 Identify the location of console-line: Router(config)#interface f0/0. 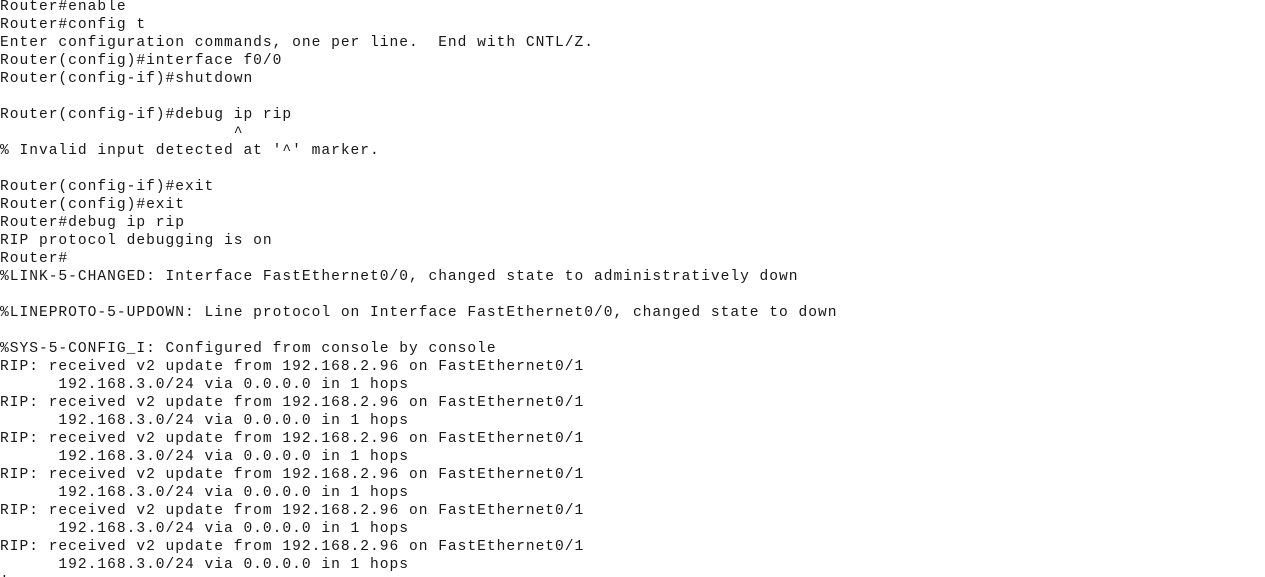
(141, 61).